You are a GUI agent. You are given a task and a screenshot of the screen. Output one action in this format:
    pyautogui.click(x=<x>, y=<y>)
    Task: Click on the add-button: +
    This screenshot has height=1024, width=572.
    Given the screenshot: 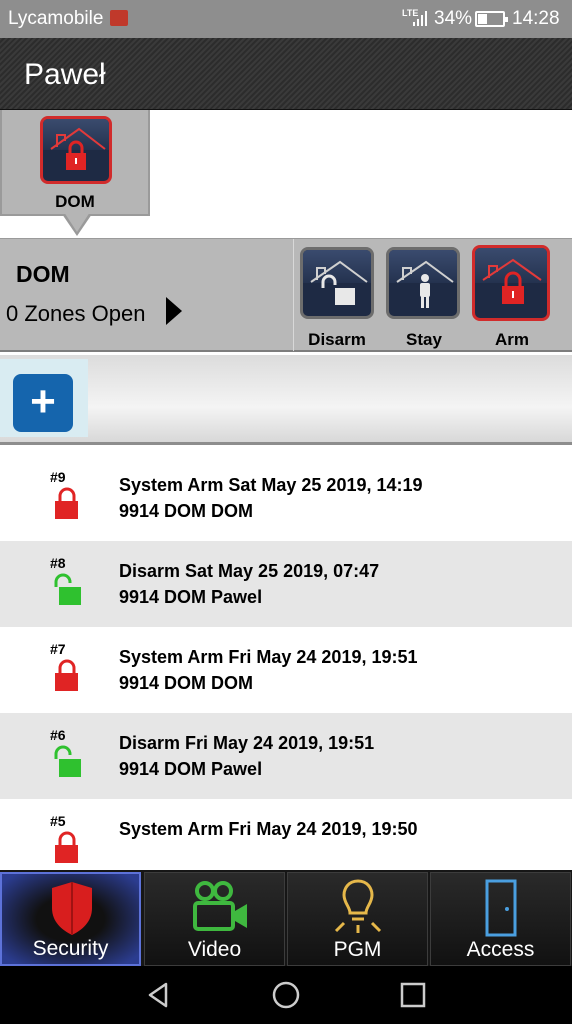 What is the action you would take?
    pyautogui.click(x=43, y=403)
    